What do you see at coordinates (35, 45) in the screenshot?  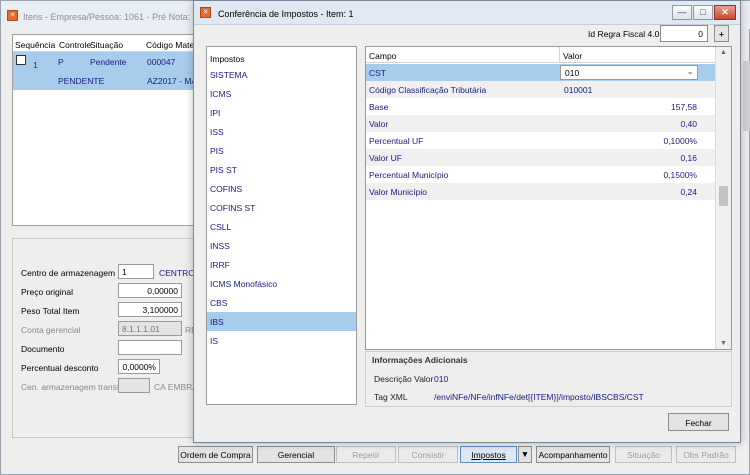 I see `col-sequencia: Sequência` at bounding box center [35, 45].